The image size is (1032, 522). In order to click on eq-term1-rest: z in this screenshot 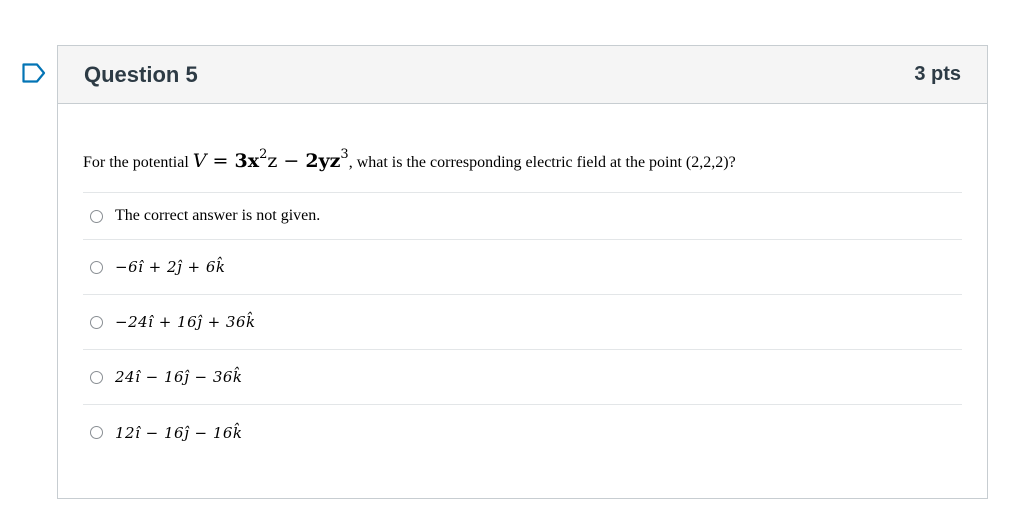, I will do `click(272, 161)`.